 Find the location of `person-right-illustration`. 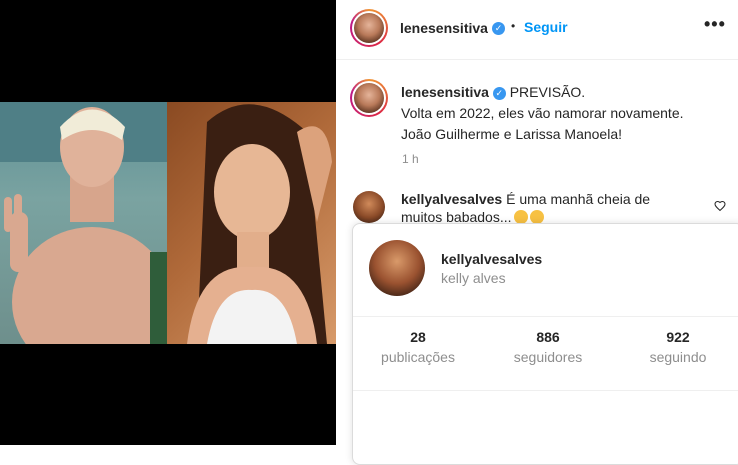

person-right-illustration is located at coordinates (259, 224).